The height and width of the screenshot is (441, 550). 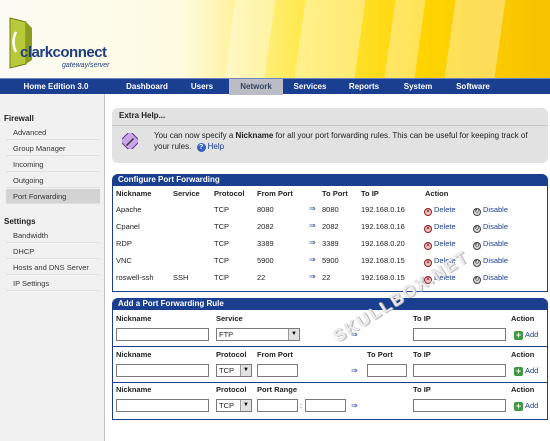 I want to click on cell-to-ip: 192.168.0.15, so click(x=383, y=260).